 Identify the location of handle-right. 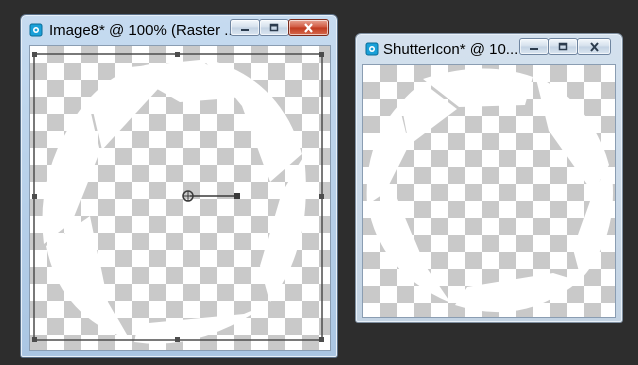
(321, 196).